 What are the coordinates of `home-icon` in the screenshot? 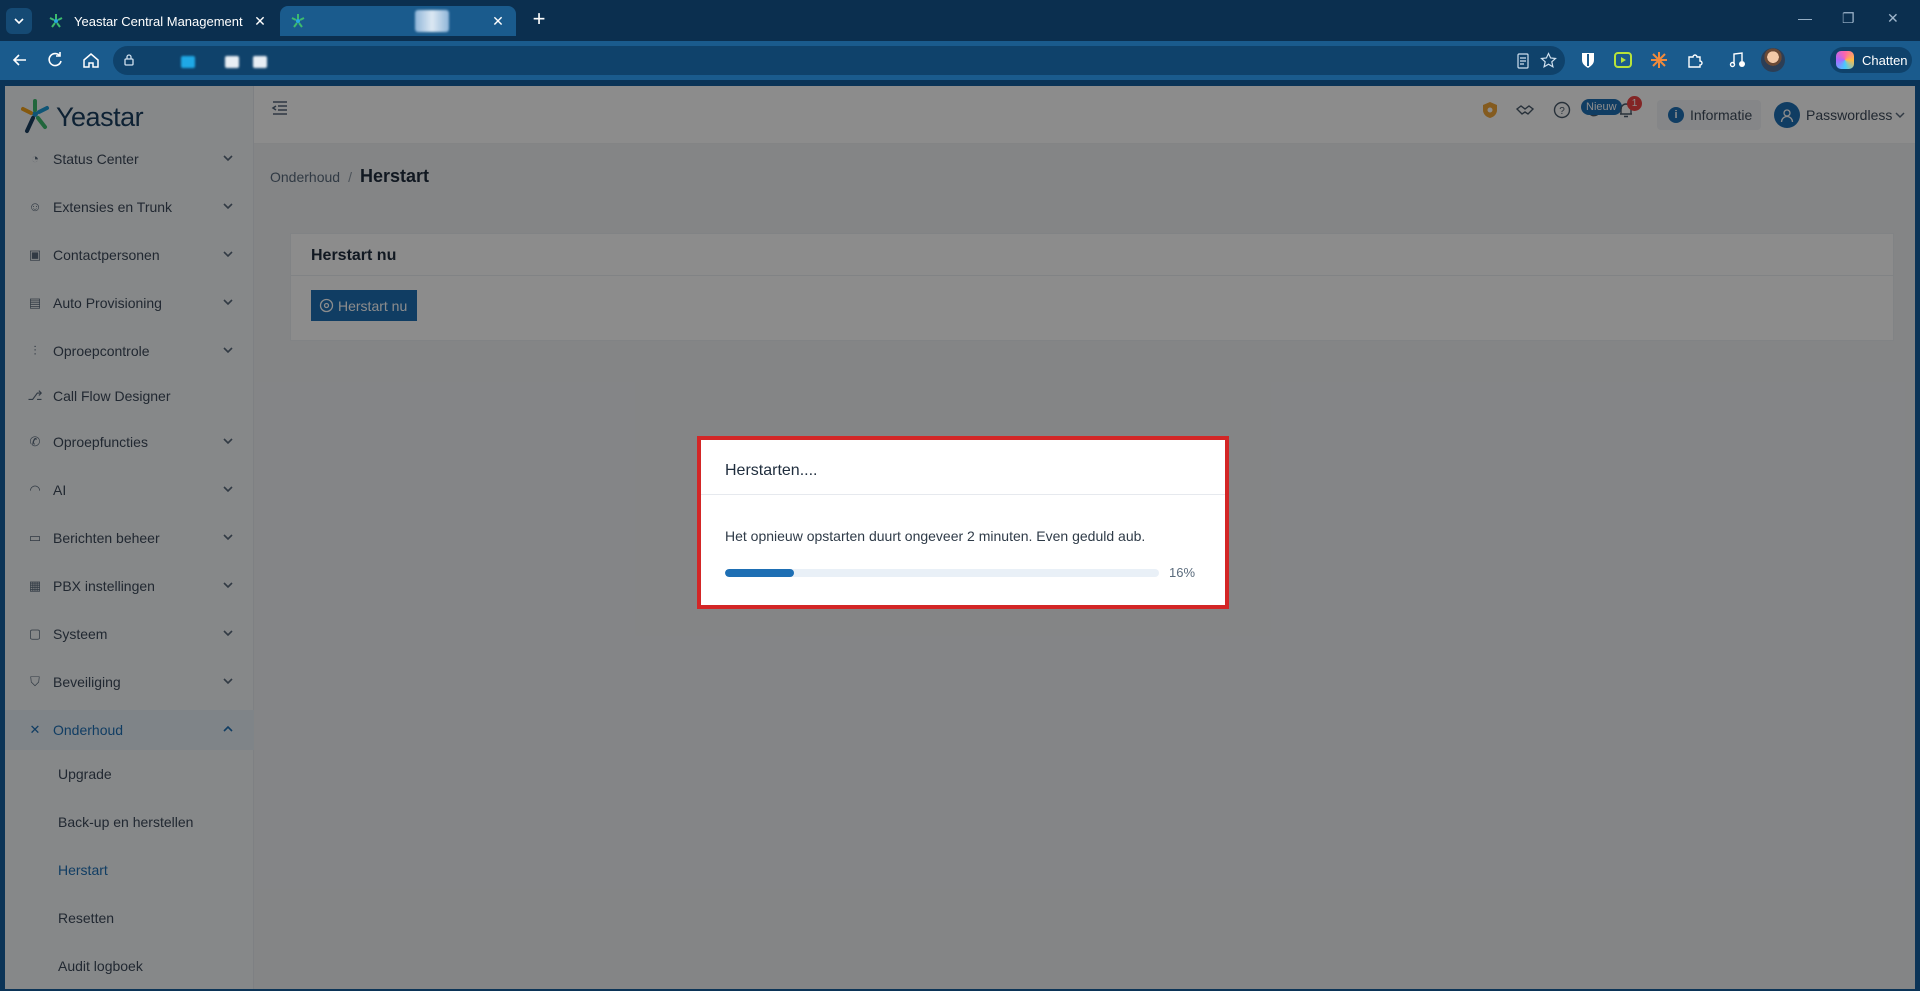 It's located at (91, 60).